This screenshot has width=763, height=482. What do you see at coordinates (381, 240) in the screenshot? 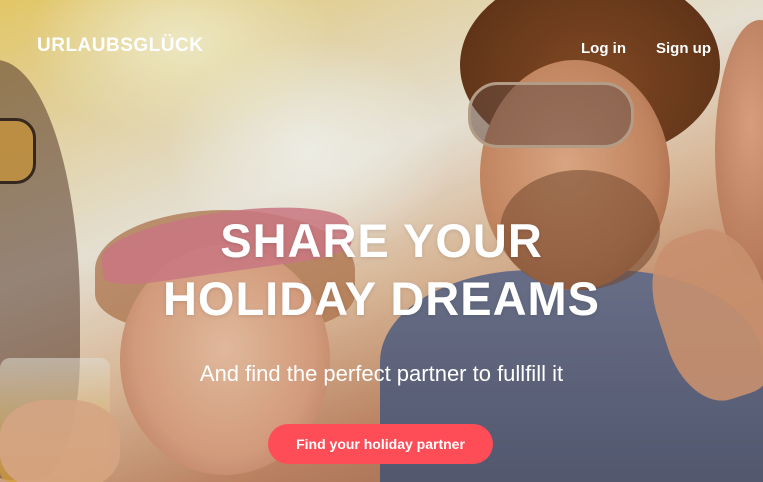
I see `hero-headline-line-1: SHARE YOUR` at bounding box center [381, 240].